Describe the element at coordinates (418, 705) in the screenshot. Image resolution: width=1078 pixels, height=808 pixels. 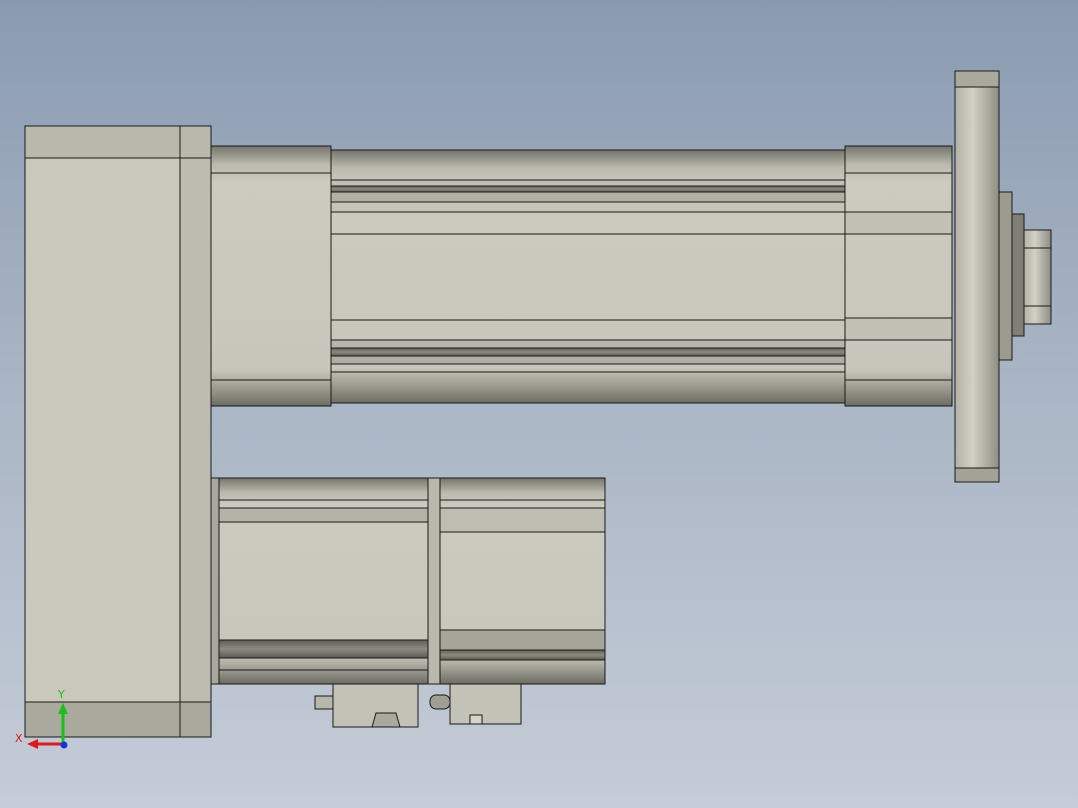
I see `motor-connectors` at that location.